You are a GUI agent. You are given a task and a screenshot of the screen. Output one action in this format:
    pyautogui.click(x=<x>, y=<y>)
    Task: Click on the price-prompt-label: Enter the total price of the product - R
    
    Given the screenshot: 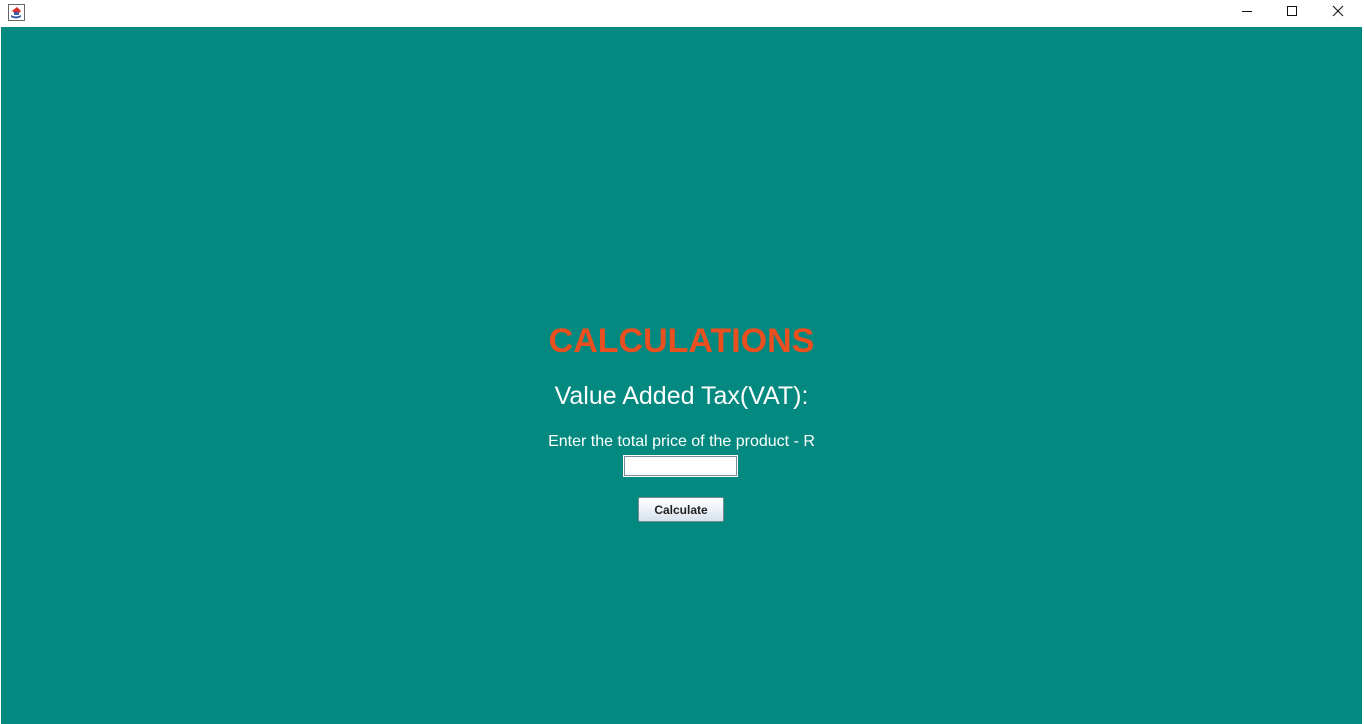 What is the action you would take?
    pyautogui.click(x=681, y=441)
    